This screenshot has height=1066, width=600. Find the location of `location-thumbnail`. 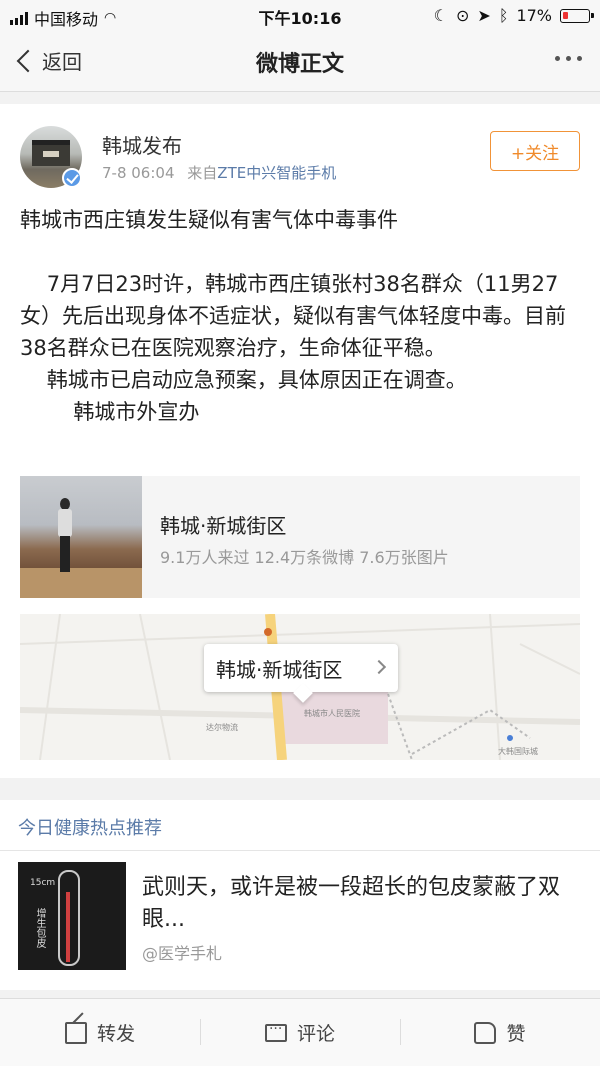

location-thumbnail is located at coordinates (81, 537).